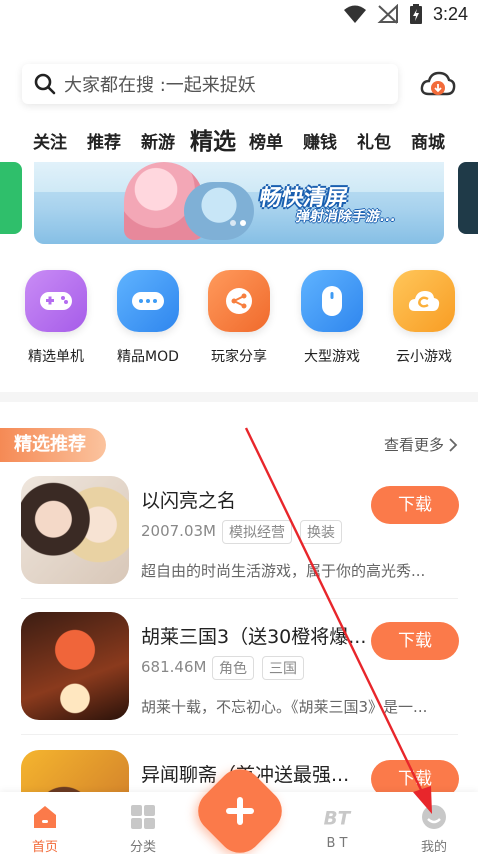  Describe the element at coordinates (158, 140) in the screenshot. I see `tab-new-games: 新游` at that location.